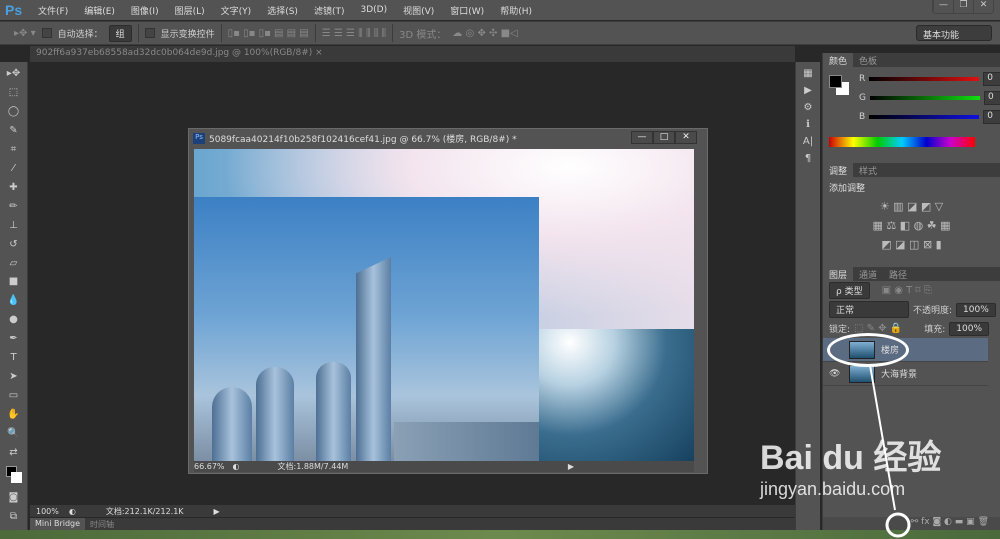  What do you see at coordinates (209, 466) in the screenshot?
I see `image-zoom-level: 66.67%` at bounding box center [209, 466].